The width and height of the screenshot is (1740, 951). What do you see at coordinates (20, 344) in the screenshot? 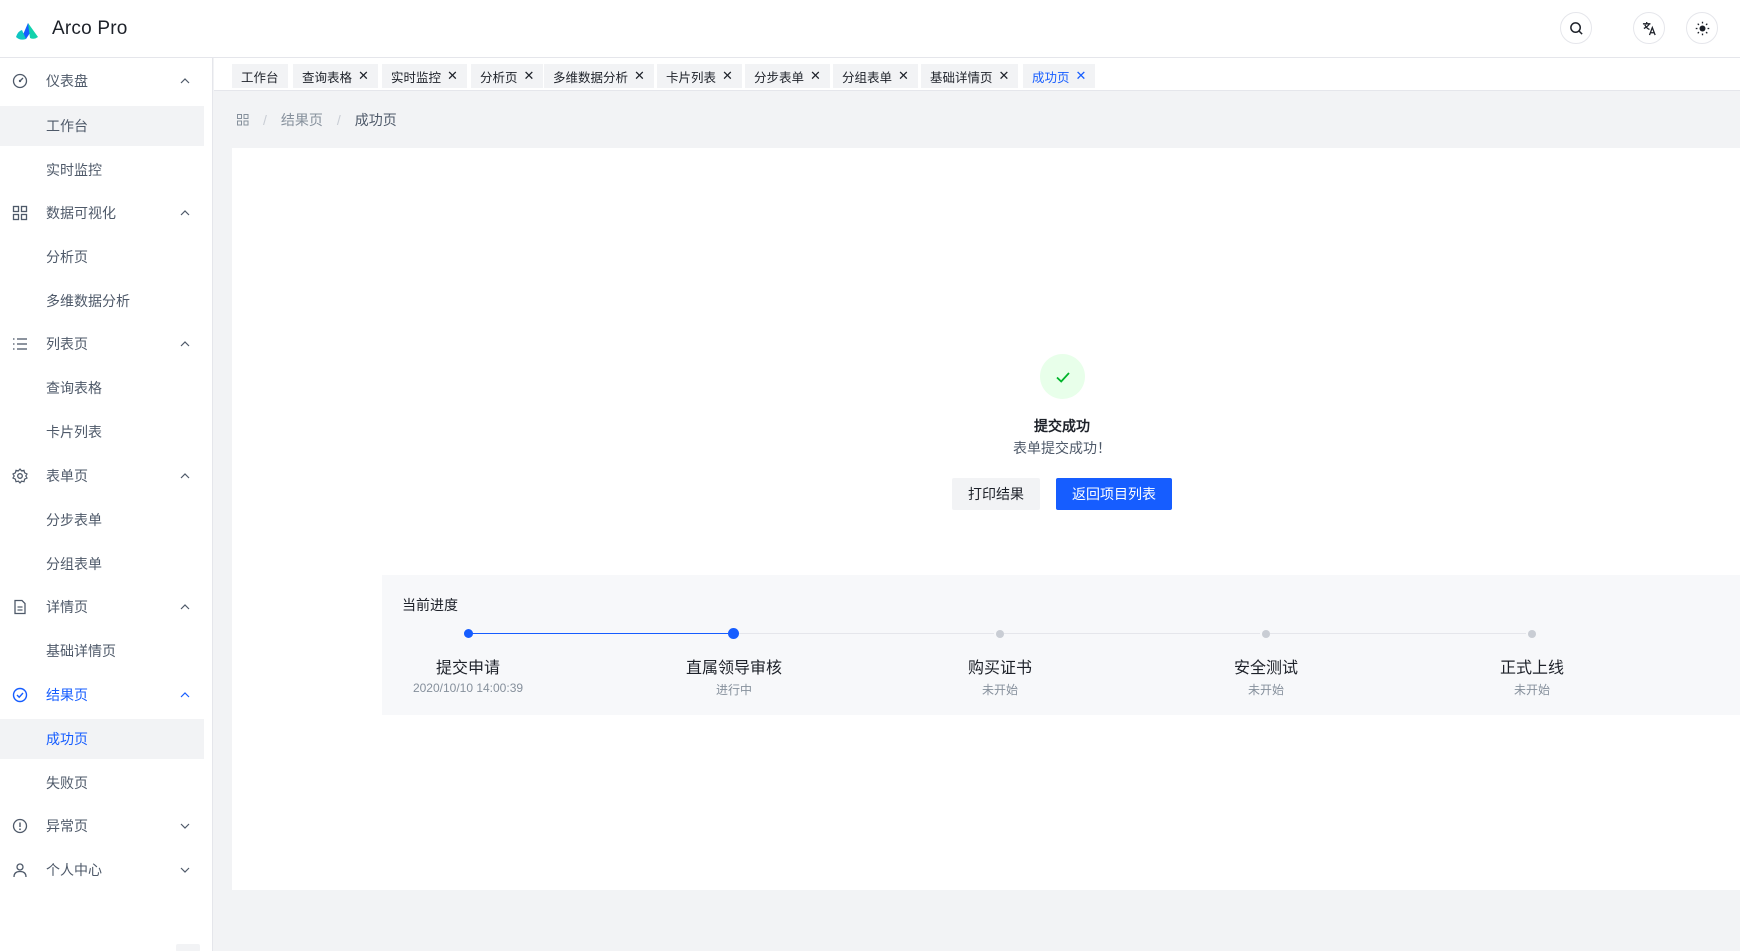
I see `list-icon` at bounding box center [20, 344].